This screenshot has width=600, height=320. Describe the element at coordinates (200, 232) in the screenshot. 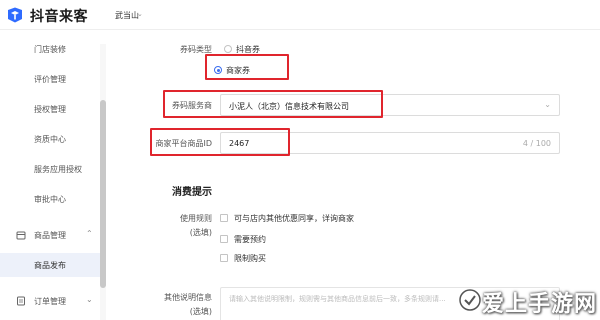

I see `usage-rules-optional: (选填)` at that location.